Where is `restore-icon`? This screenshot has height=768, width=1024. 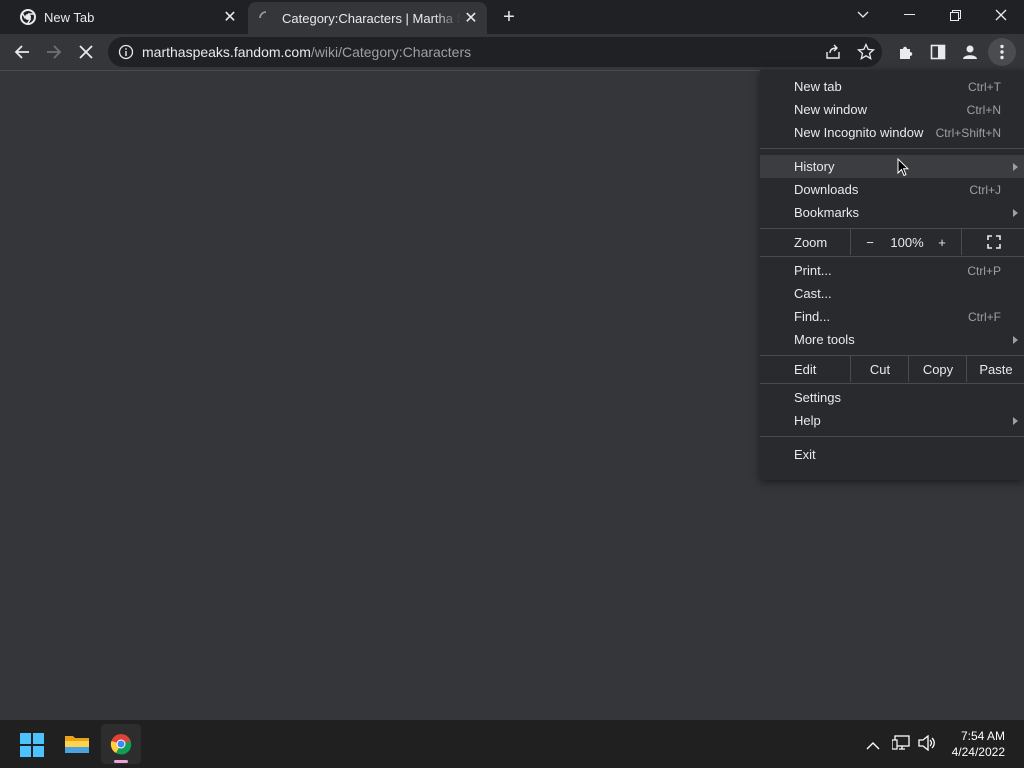 restore-icon is located at coordinates (955, 15).